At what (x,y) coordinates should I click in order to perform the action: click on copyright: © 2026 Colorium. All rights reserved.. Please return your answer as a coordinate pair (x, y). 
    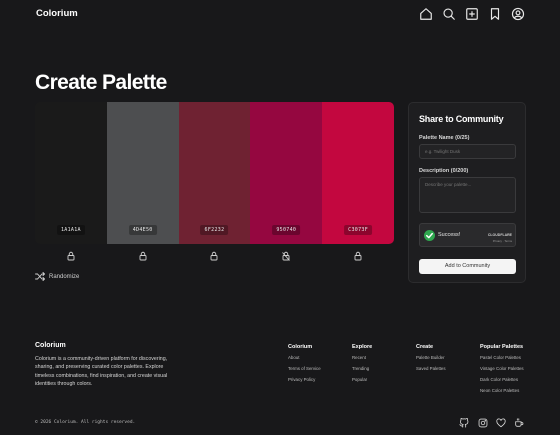
    Looking at the image, I should click on (85, 422).